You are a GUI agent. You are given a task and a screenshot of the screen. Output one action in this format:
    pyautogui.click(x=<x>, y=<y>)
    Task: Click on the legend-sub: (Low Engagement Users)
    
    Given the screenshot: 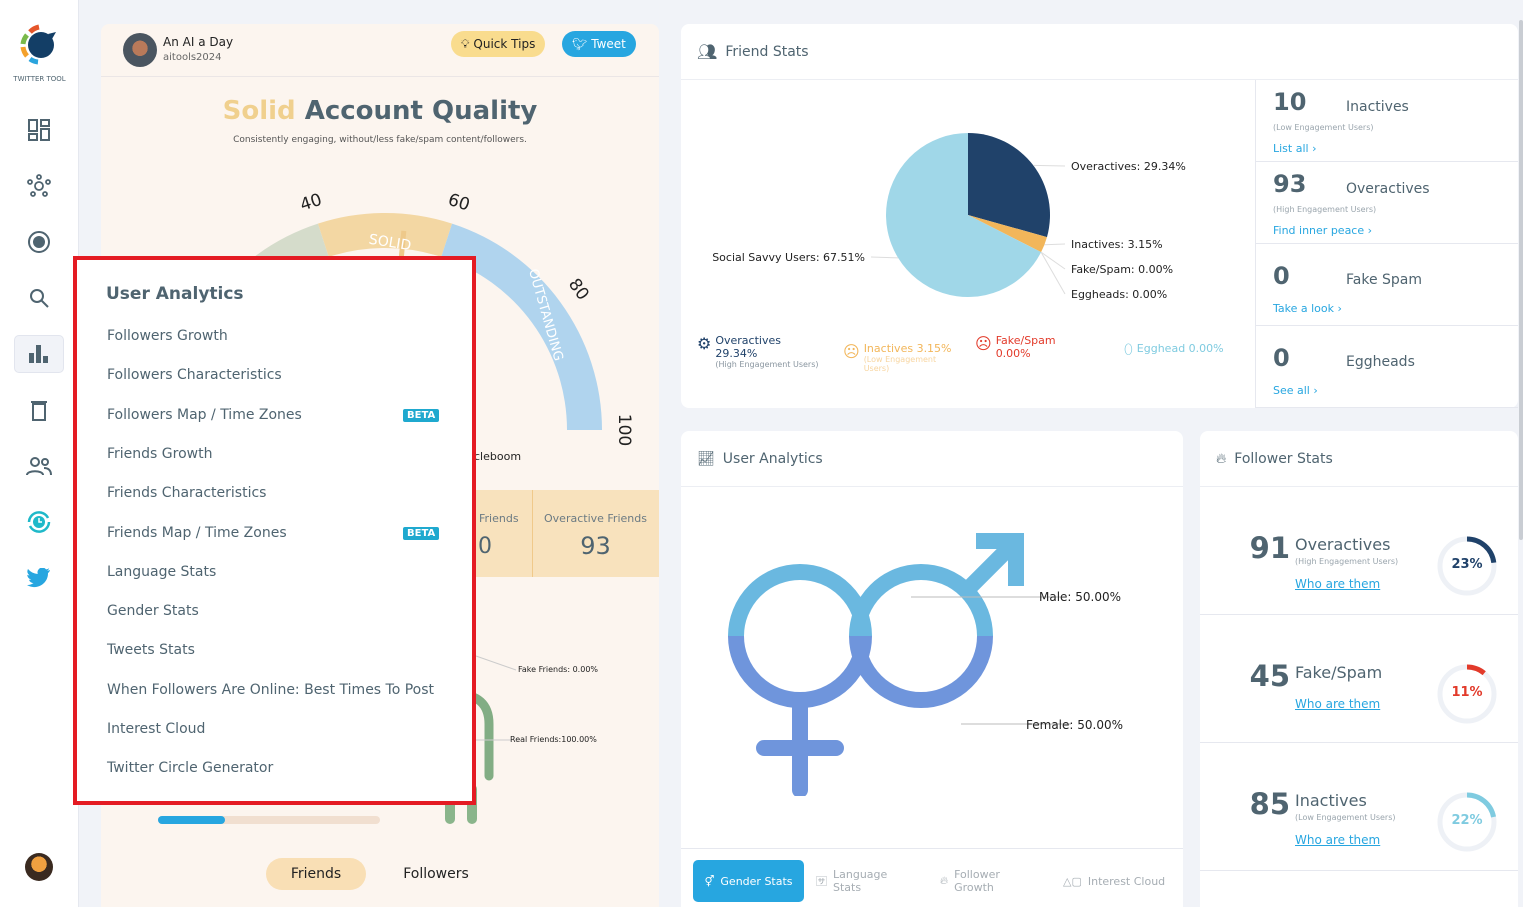 What is the action you would take?
    pyautogui.click(x=900, y=364)
    